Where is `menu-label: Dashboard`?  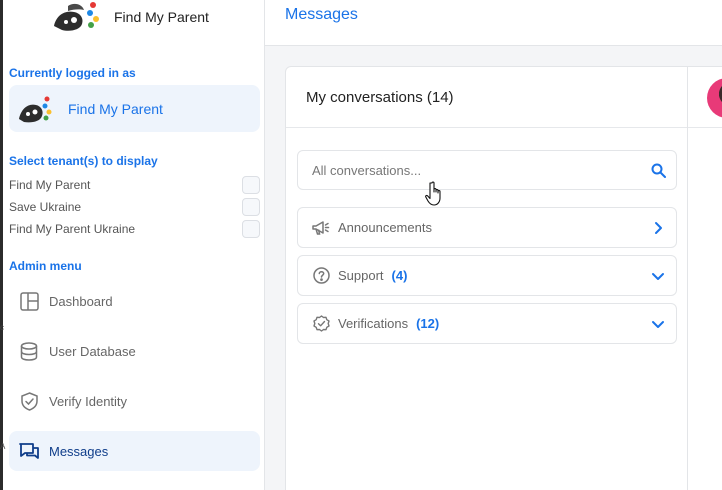 menu-label: Dashboard is located at coordinates (81, 301).